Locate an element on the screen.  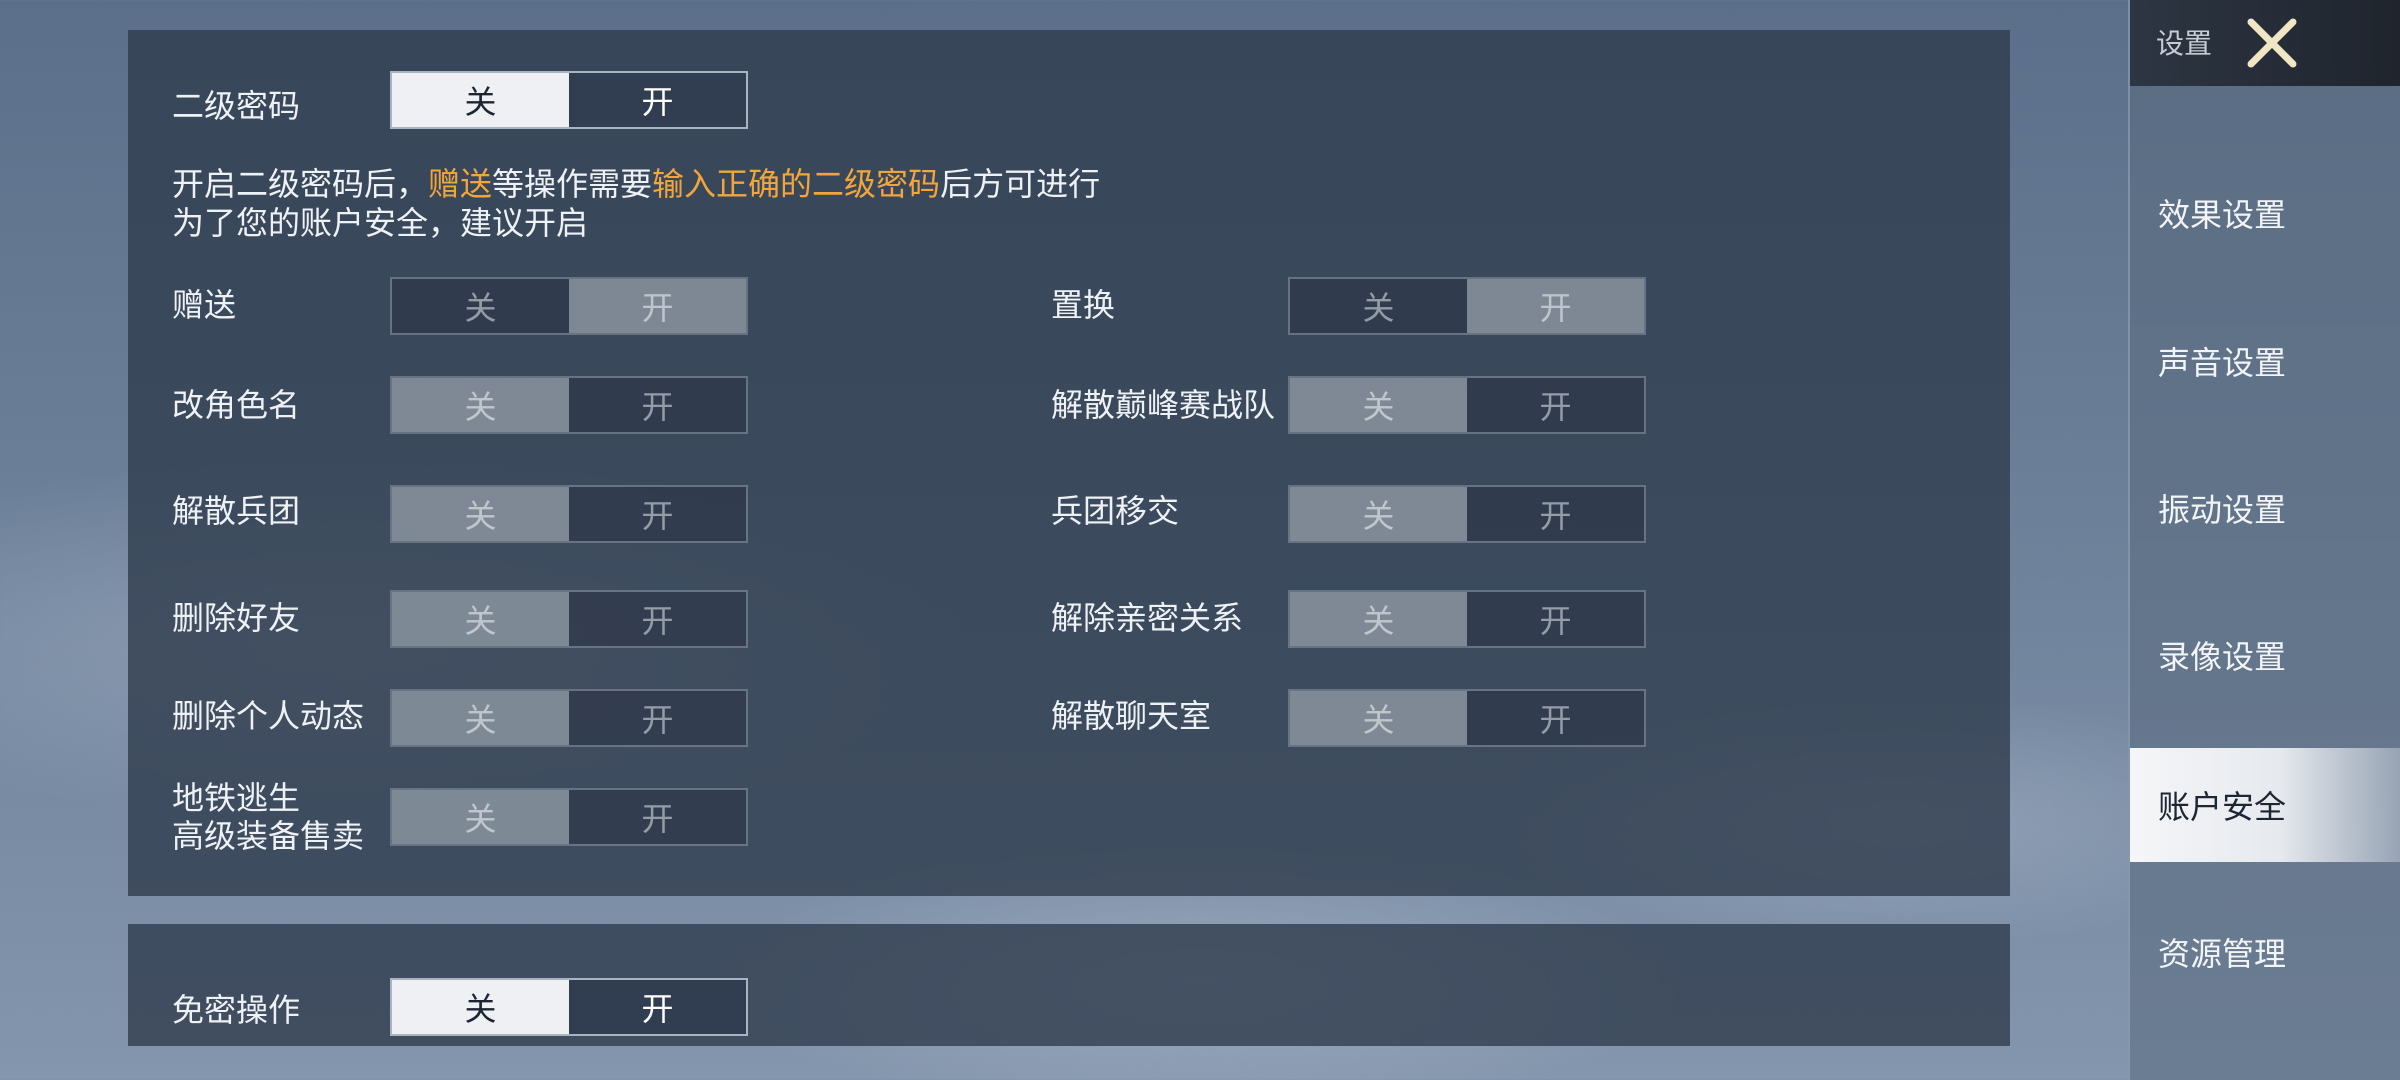
nav-item-vibration: 振动设置 is located at coordinates (2265, 508).